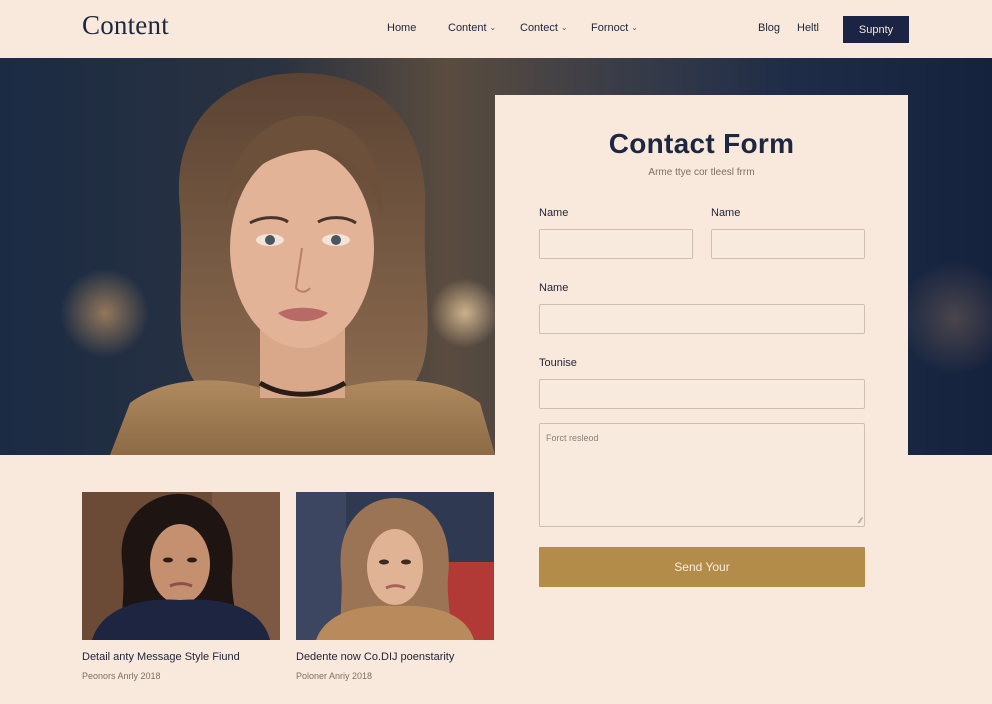  I want to click on tounise-label: Tounise, so click(558, 363).